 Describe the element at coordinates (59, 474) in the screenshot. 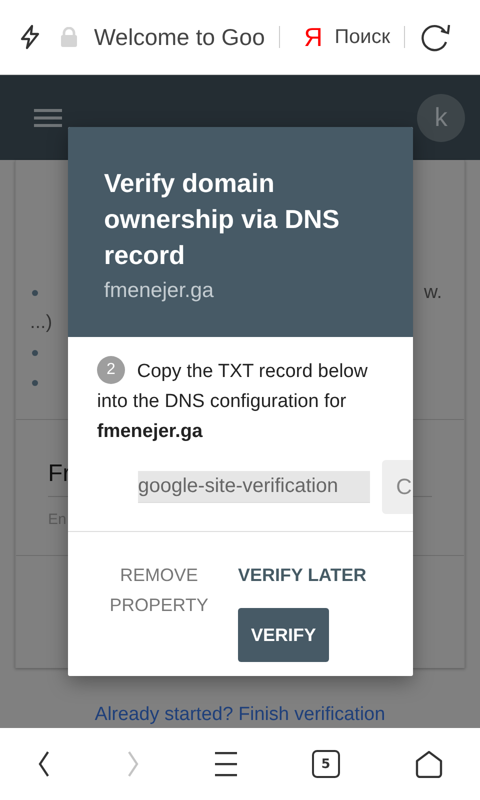

I see `field-label: Fr` at that location.